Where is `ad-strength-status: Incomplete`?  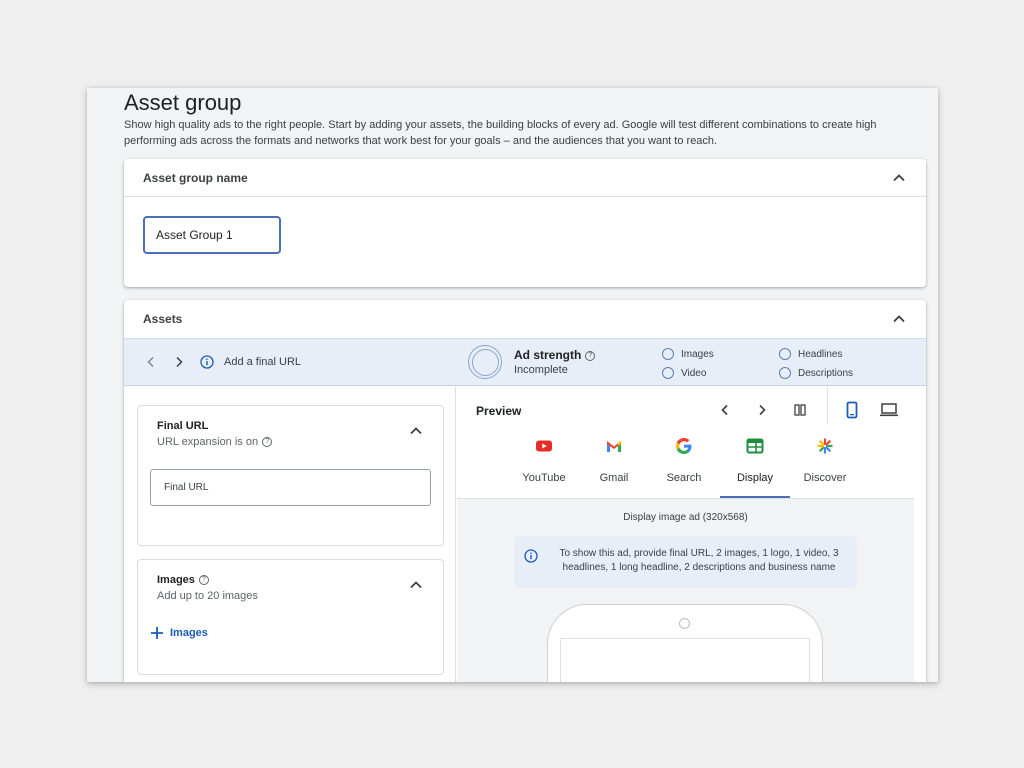 ad-strength-status: Incomplete is located at coordinates (541, 370).